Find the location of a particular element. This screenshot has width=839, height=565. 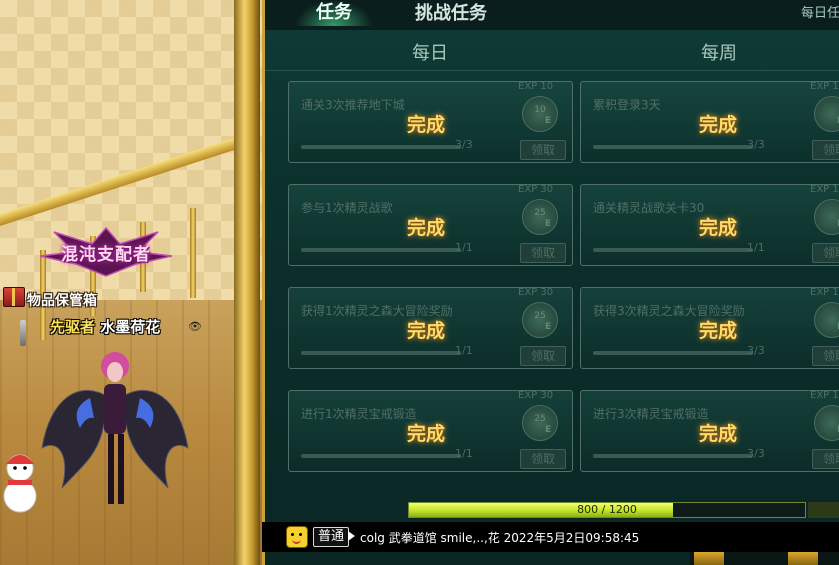

exp-reward-value: 10 is located at coordinates (540, 110).